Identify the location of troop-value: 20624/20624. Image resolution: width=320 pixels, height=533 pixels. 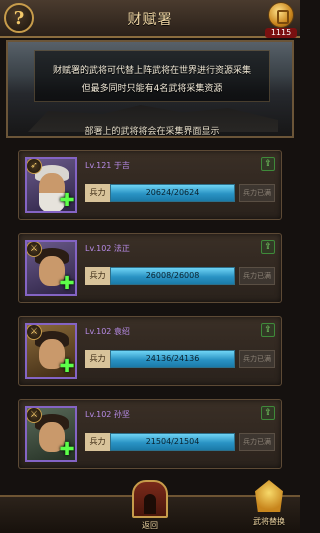
(172, 192).